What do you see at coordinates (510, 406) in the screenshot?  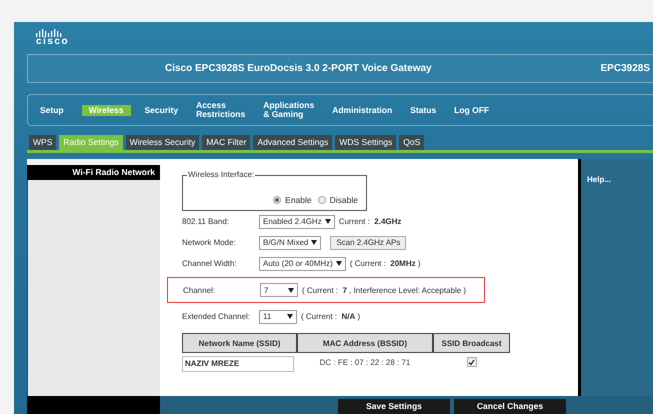 I see `cancel-button: Cancel Changes` at bounding box center [510, 406].